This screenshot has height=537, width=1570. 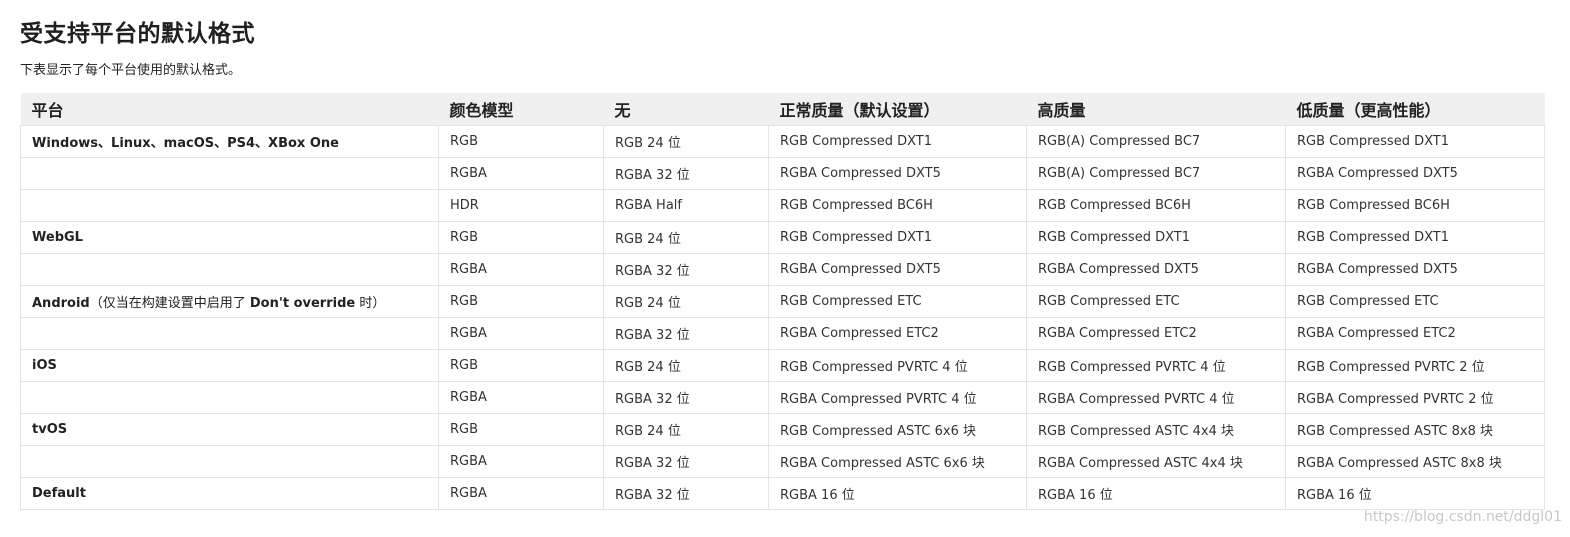 What do you see at coordinates (897, 429) in the screenshot?
I see `normal-quality-cell: RGB Compressed ASTC 6x6 块` at bounding box center [897, 429].